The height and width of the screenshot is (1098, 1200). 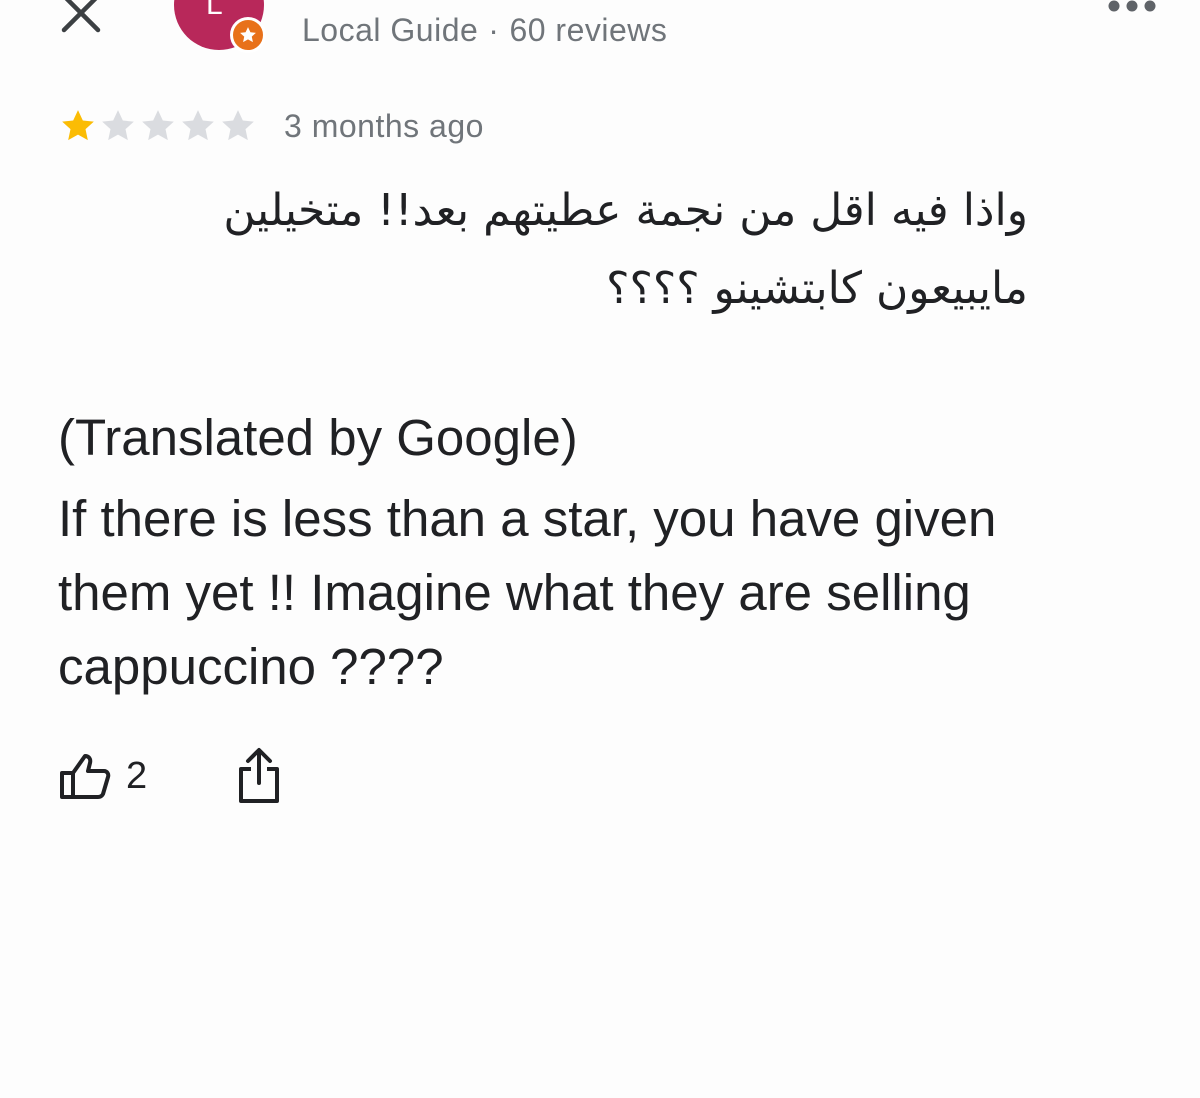 I want to click on more-horiz-icon, so click(x=1132, y=6).